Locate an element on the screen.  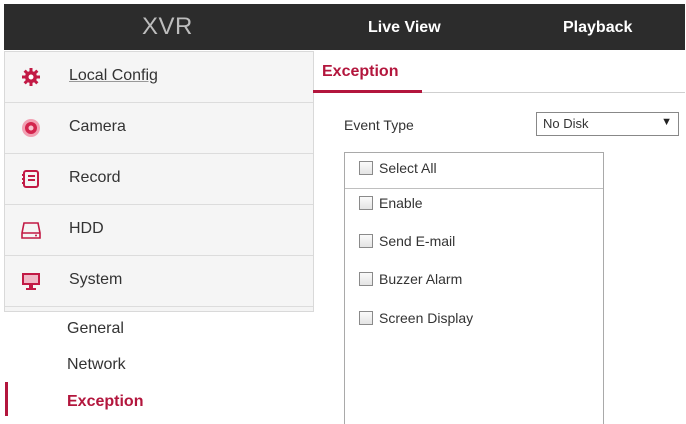
app-logo: XVR is located at coordinates (167, 26).